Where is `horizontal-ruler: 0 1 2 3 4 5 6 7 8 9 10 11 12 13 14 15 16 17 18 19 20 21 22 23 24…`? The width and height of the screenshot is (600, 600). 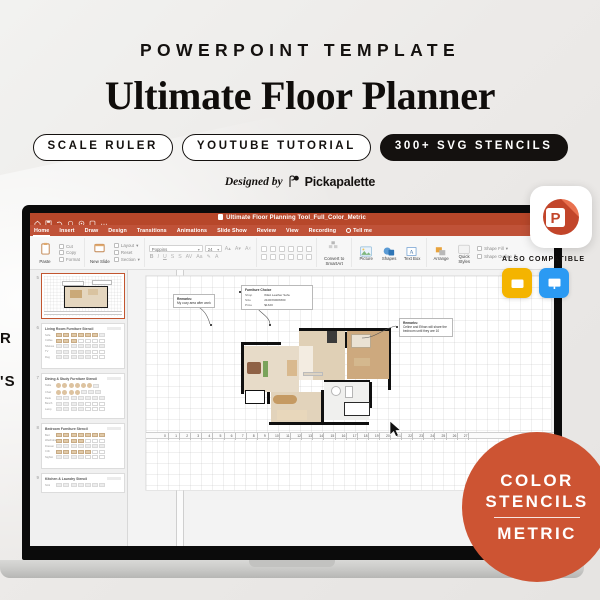 horizontal-ruler: 0 1 2 3 4 5 6 7 8 9 10 11 12 13 14 15 16 17 18 19 20 21 22 23 24… is located at coordinates (350, 436).